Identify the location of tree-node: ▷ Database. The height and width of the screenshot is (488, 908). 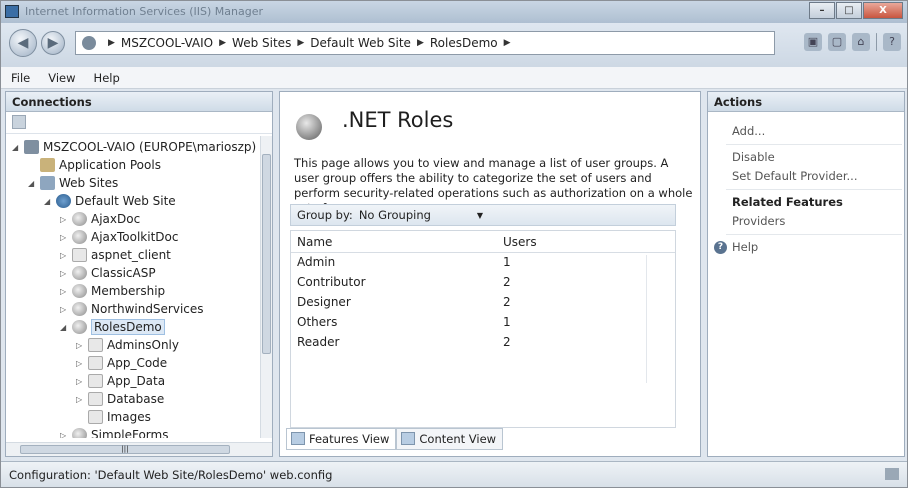
(120, 399).